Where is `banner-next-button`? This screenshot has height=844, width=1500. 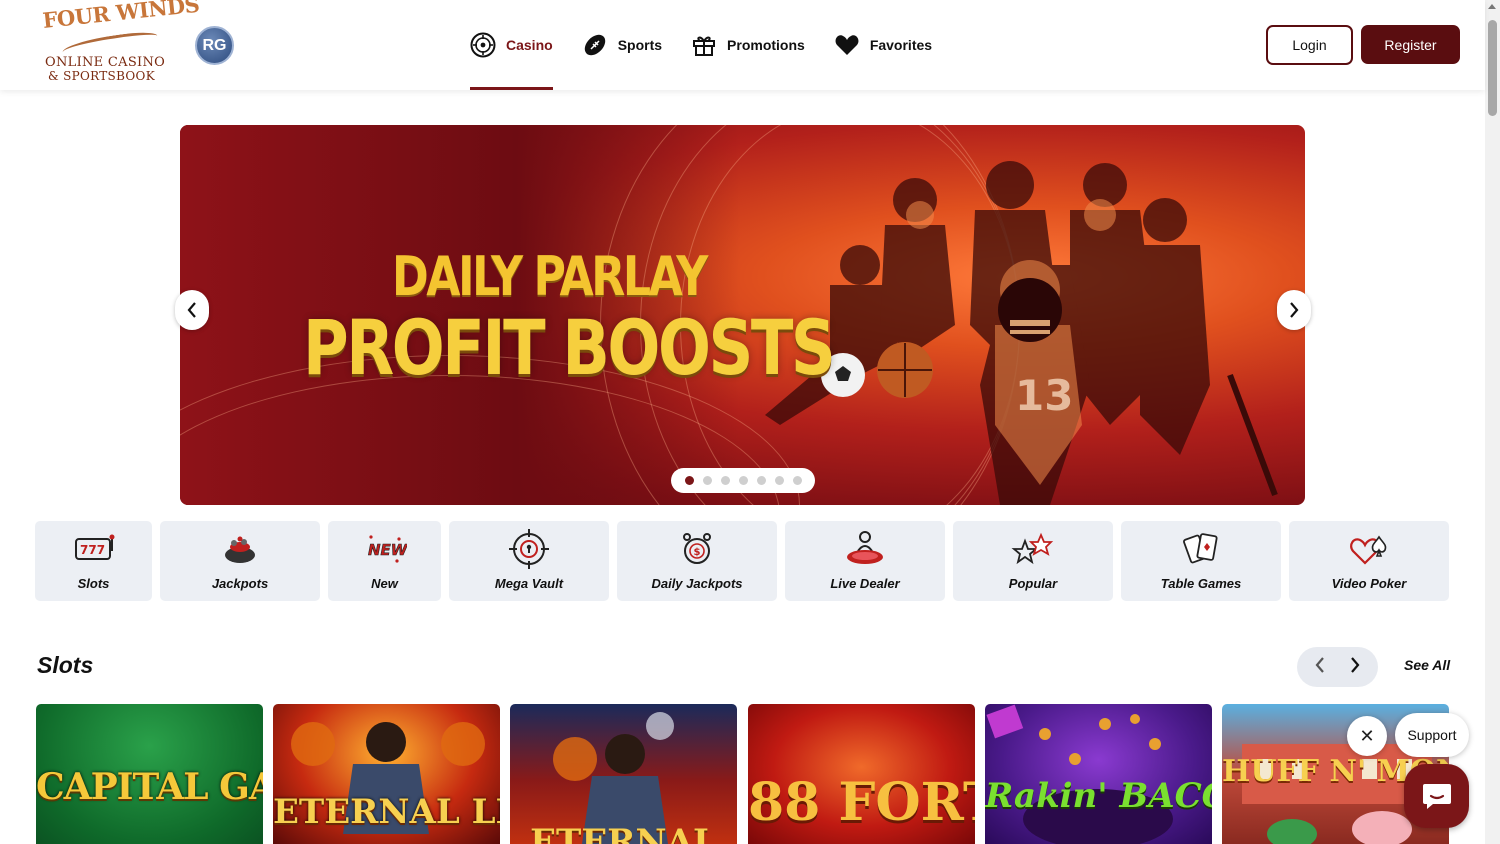
banner-next-button is located at coordinates (1294, 310).